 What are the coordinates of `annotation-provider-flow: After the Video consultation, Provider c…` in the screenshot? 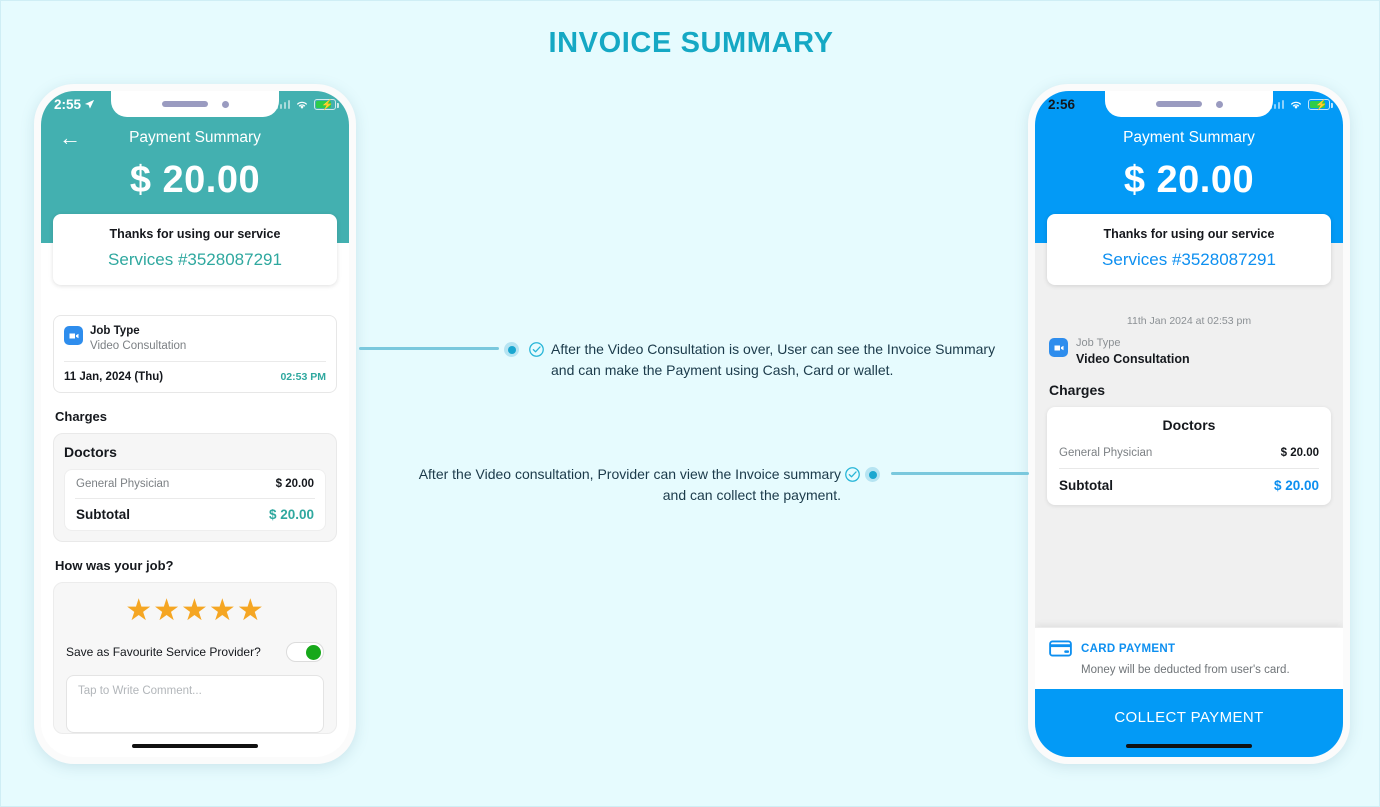 It's located at (625, 485).